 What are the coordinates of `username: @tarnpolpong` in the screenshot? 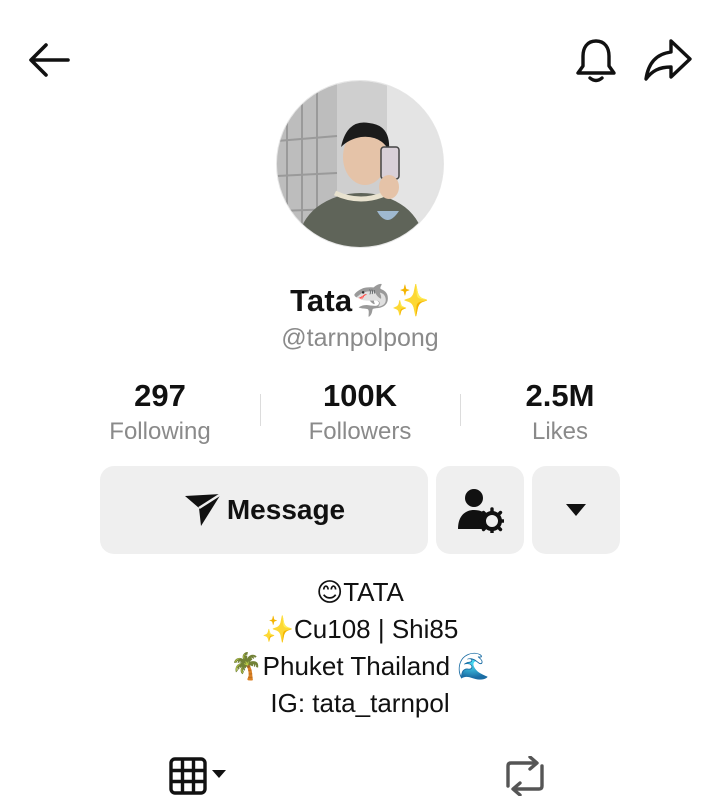 It's located at (360, 338).